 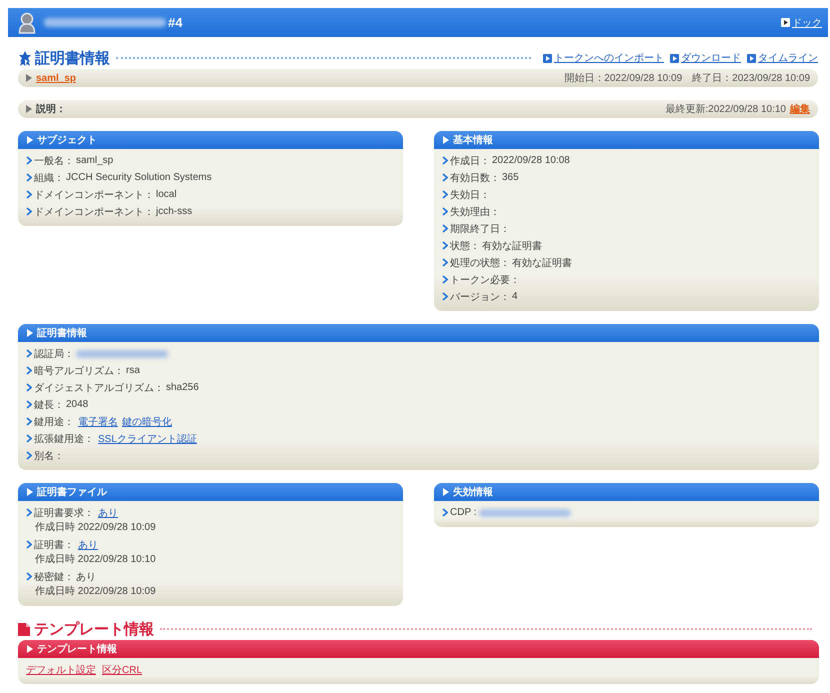 What do you see at coordinates (77, 649) in the screenshot?
I see `panel-title: テンプレート情報` at bounding box center [77, 649].